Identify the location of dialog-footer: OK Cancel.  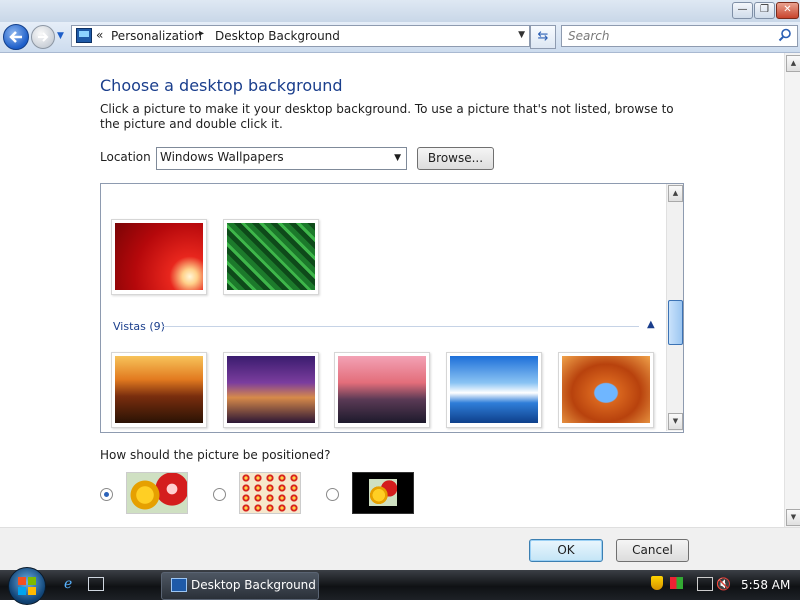
(400, 549).